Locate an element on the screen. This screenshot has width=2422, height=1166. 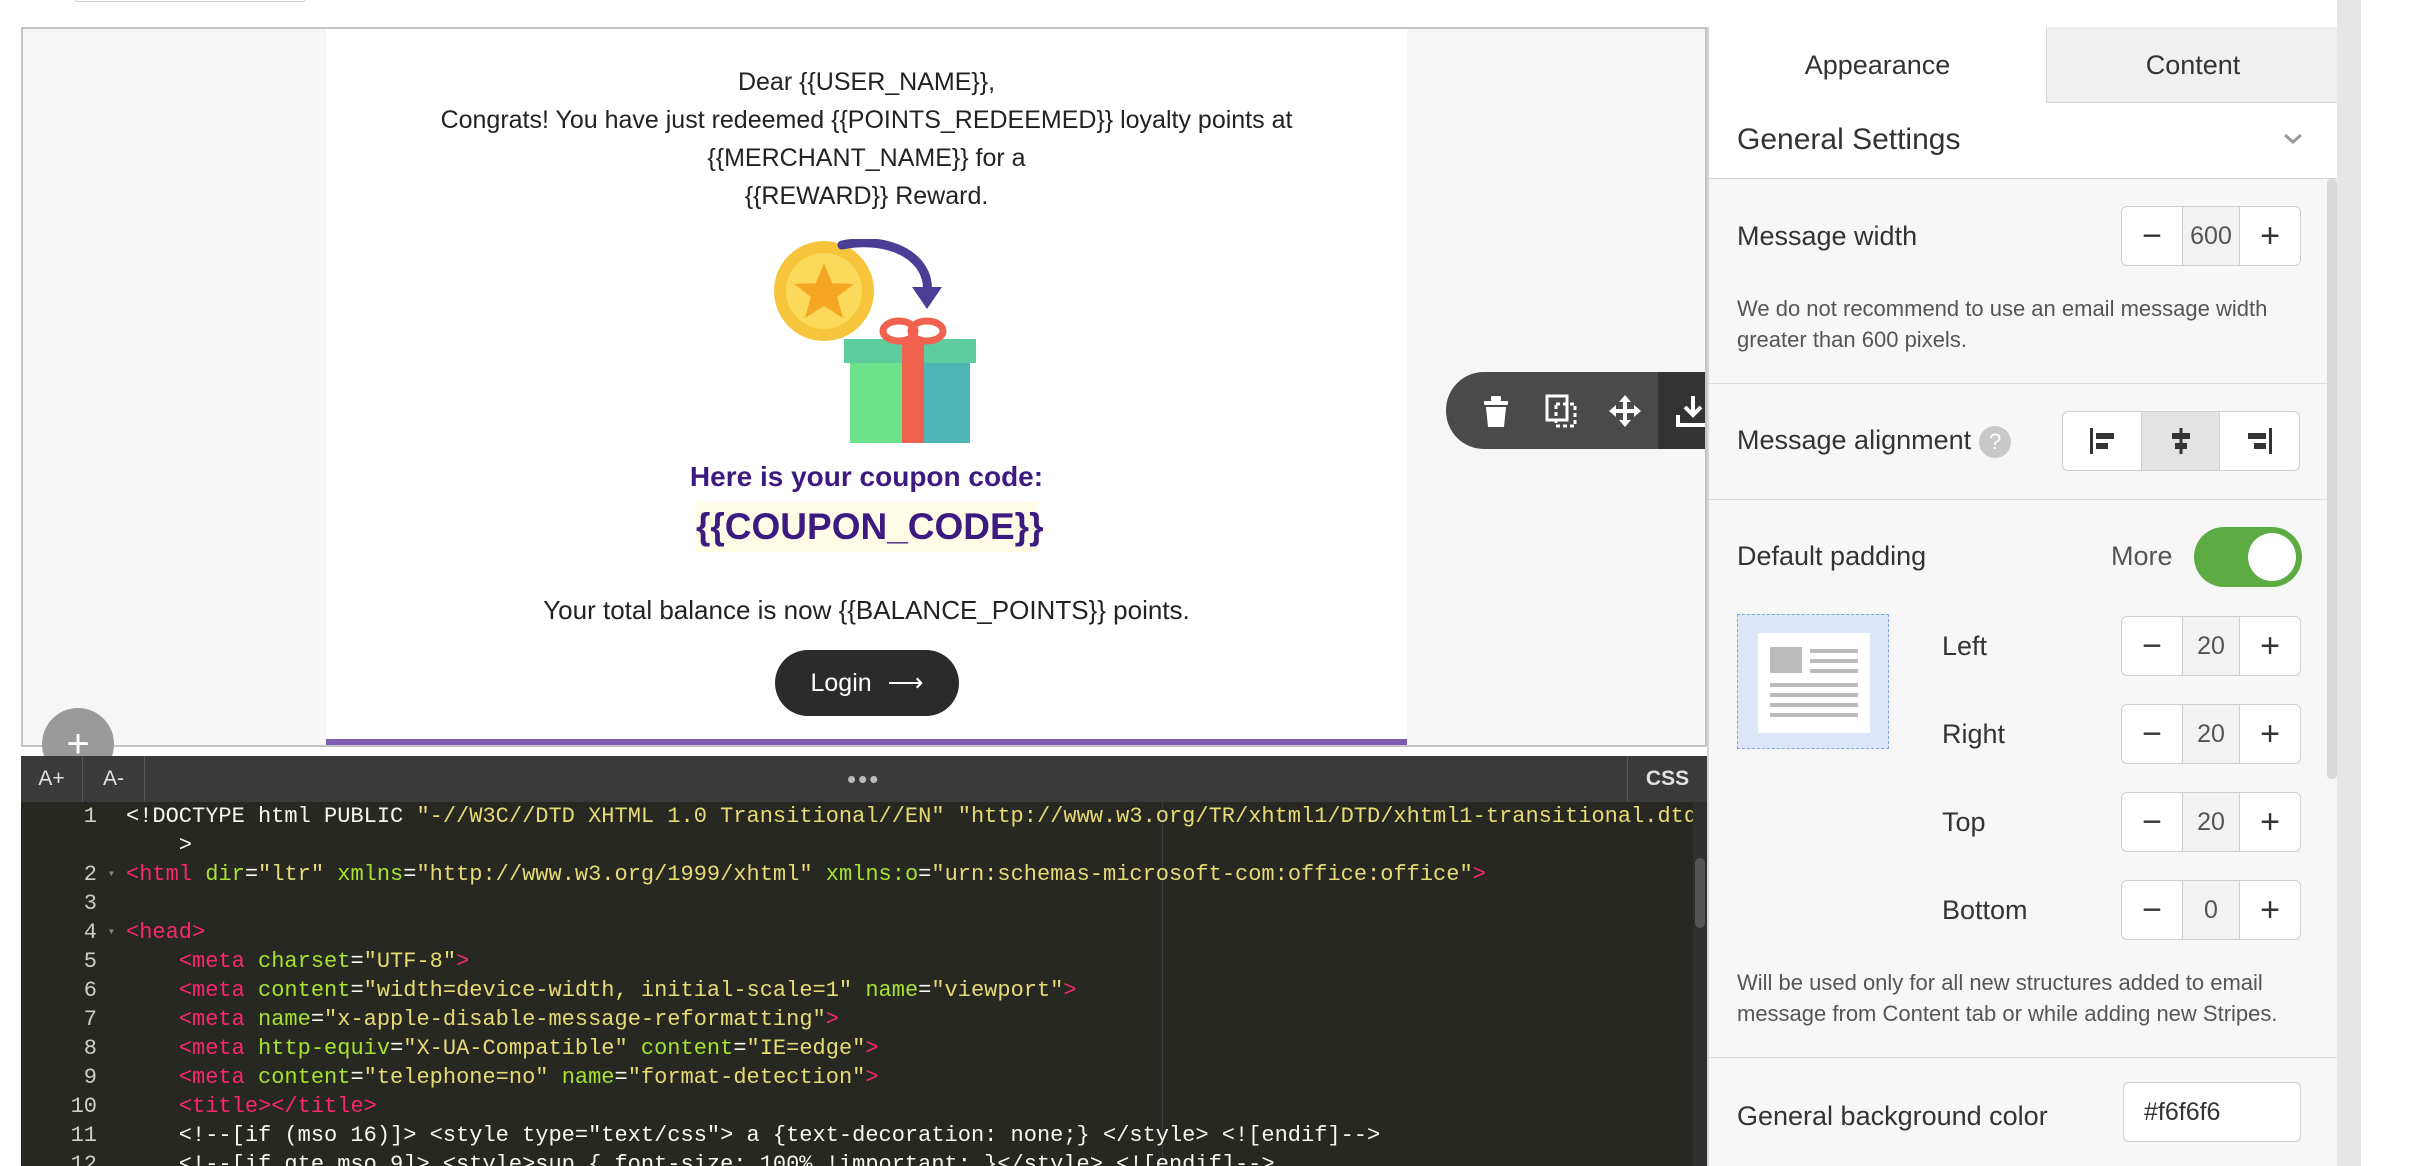
line-number: 10 is located at coordinates (83, 1106).